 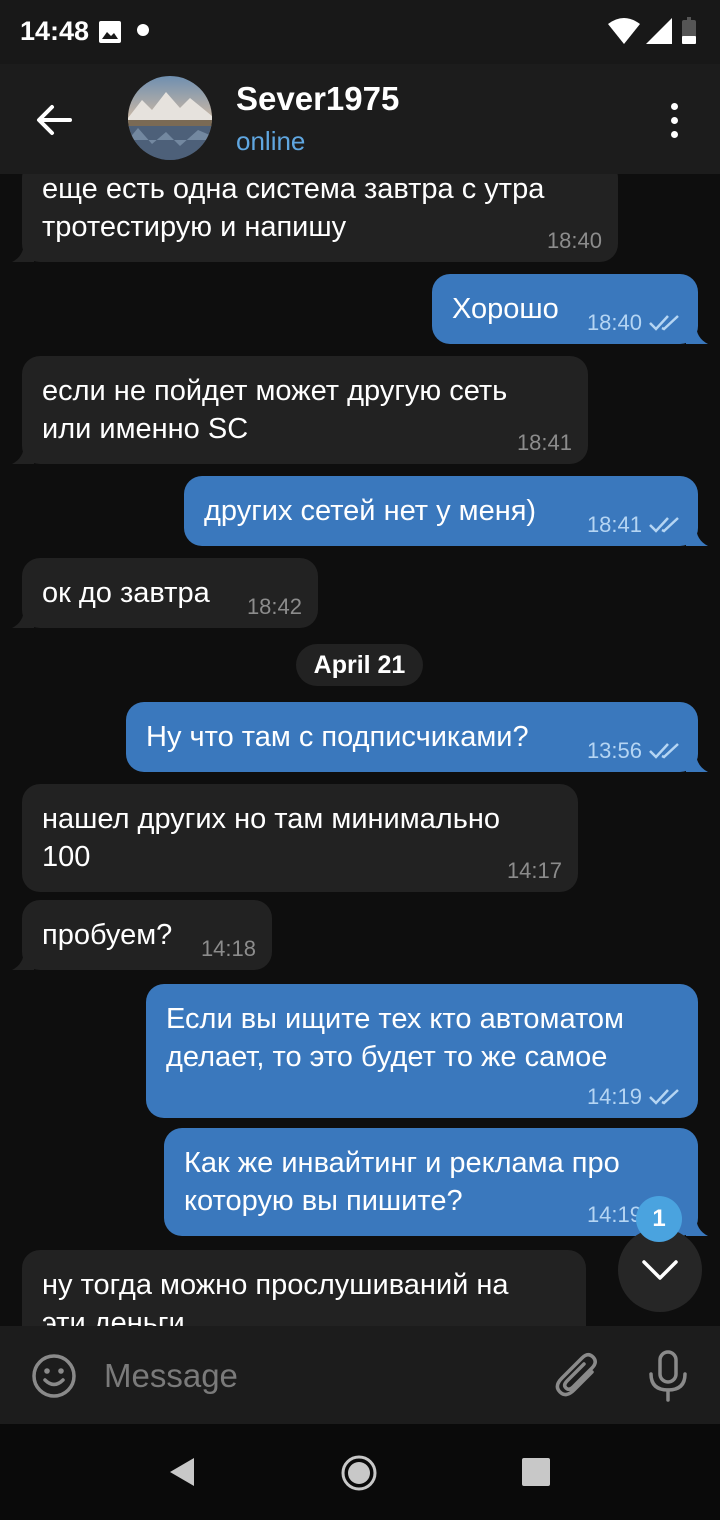 I want to click on chat-title: Sever1975, so click(x=317, y=99).